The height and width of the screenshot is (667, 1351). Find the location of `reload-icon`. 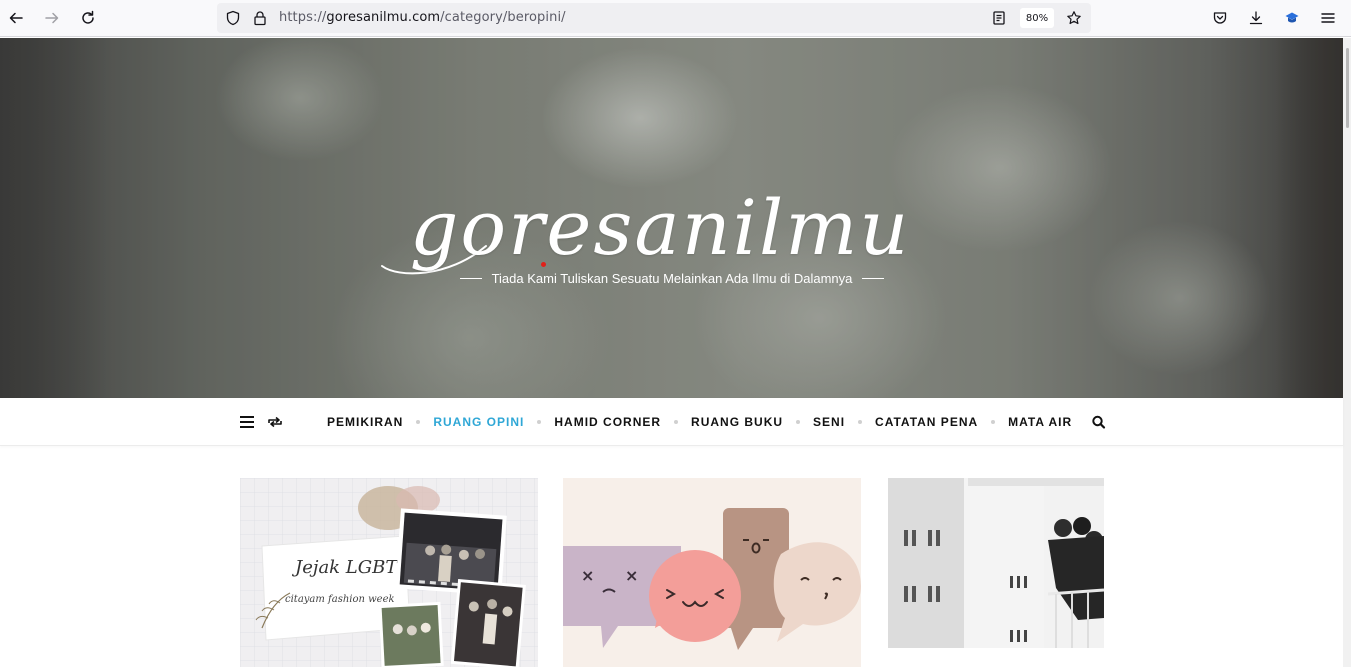

reload-icon is located at coordinates (88, 17).